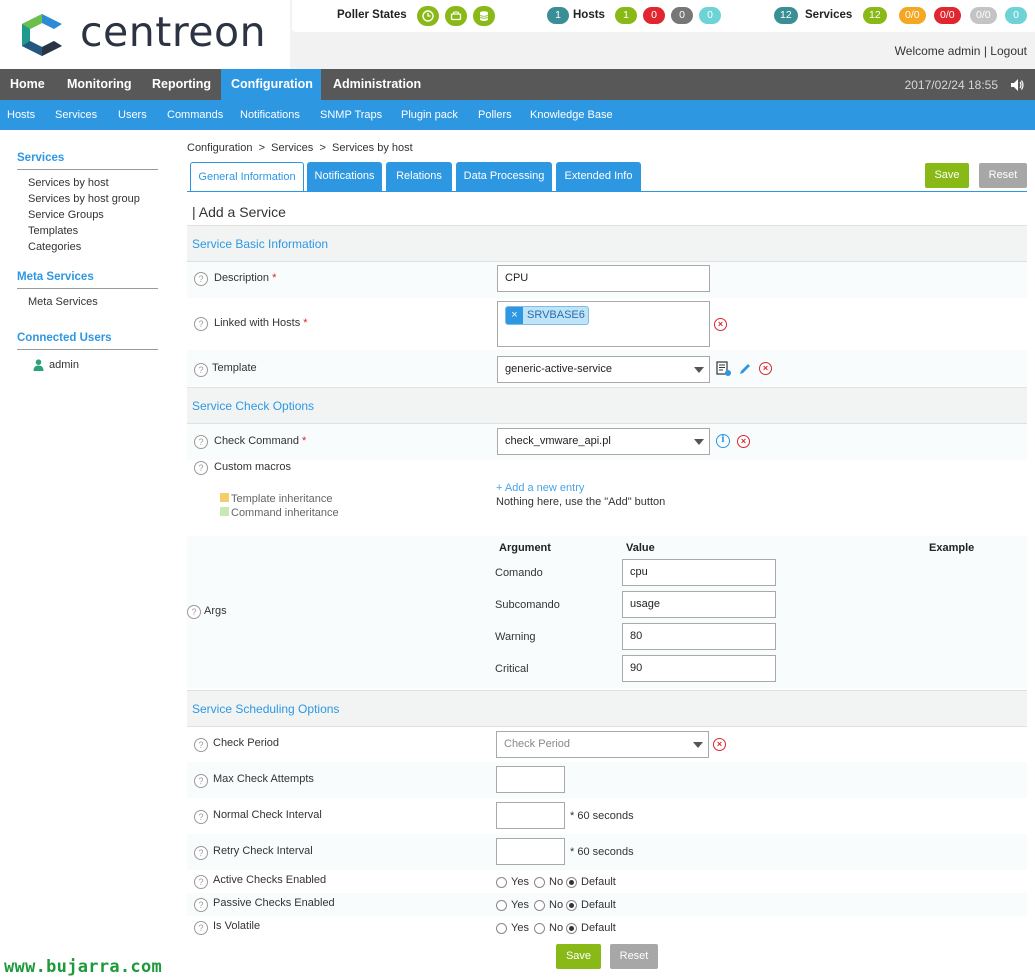 This screenshot has height=980, width=1035. What do you see at coordinates (598, 176) in the screenshot?
I see `tab-extended-info: Extended Info` at bounding box center [598, 176].